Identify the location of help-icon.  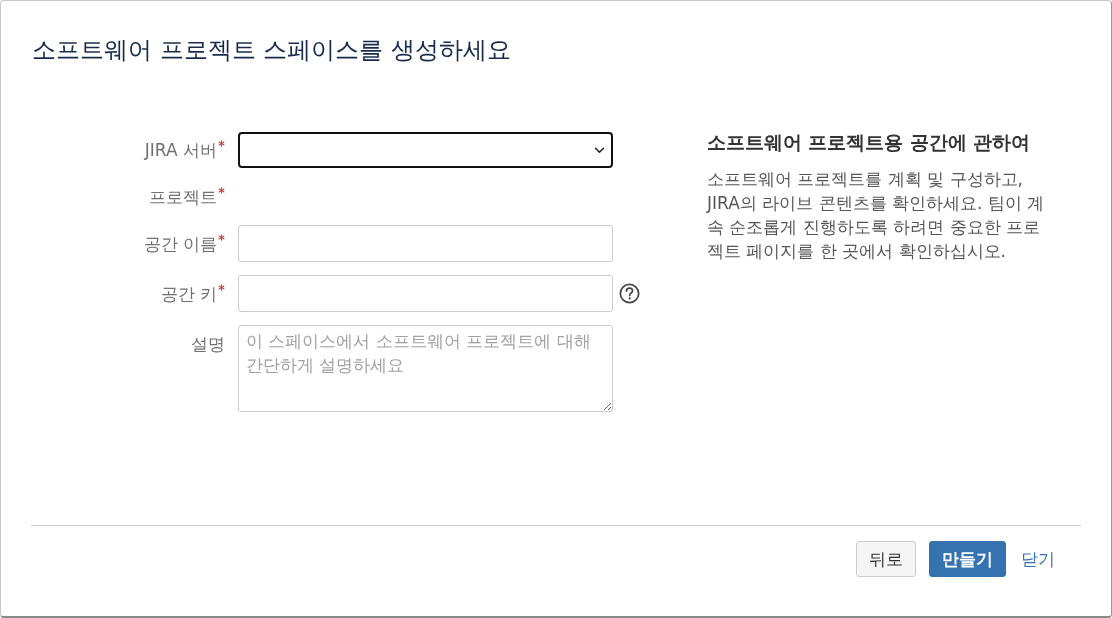
(629, 293).